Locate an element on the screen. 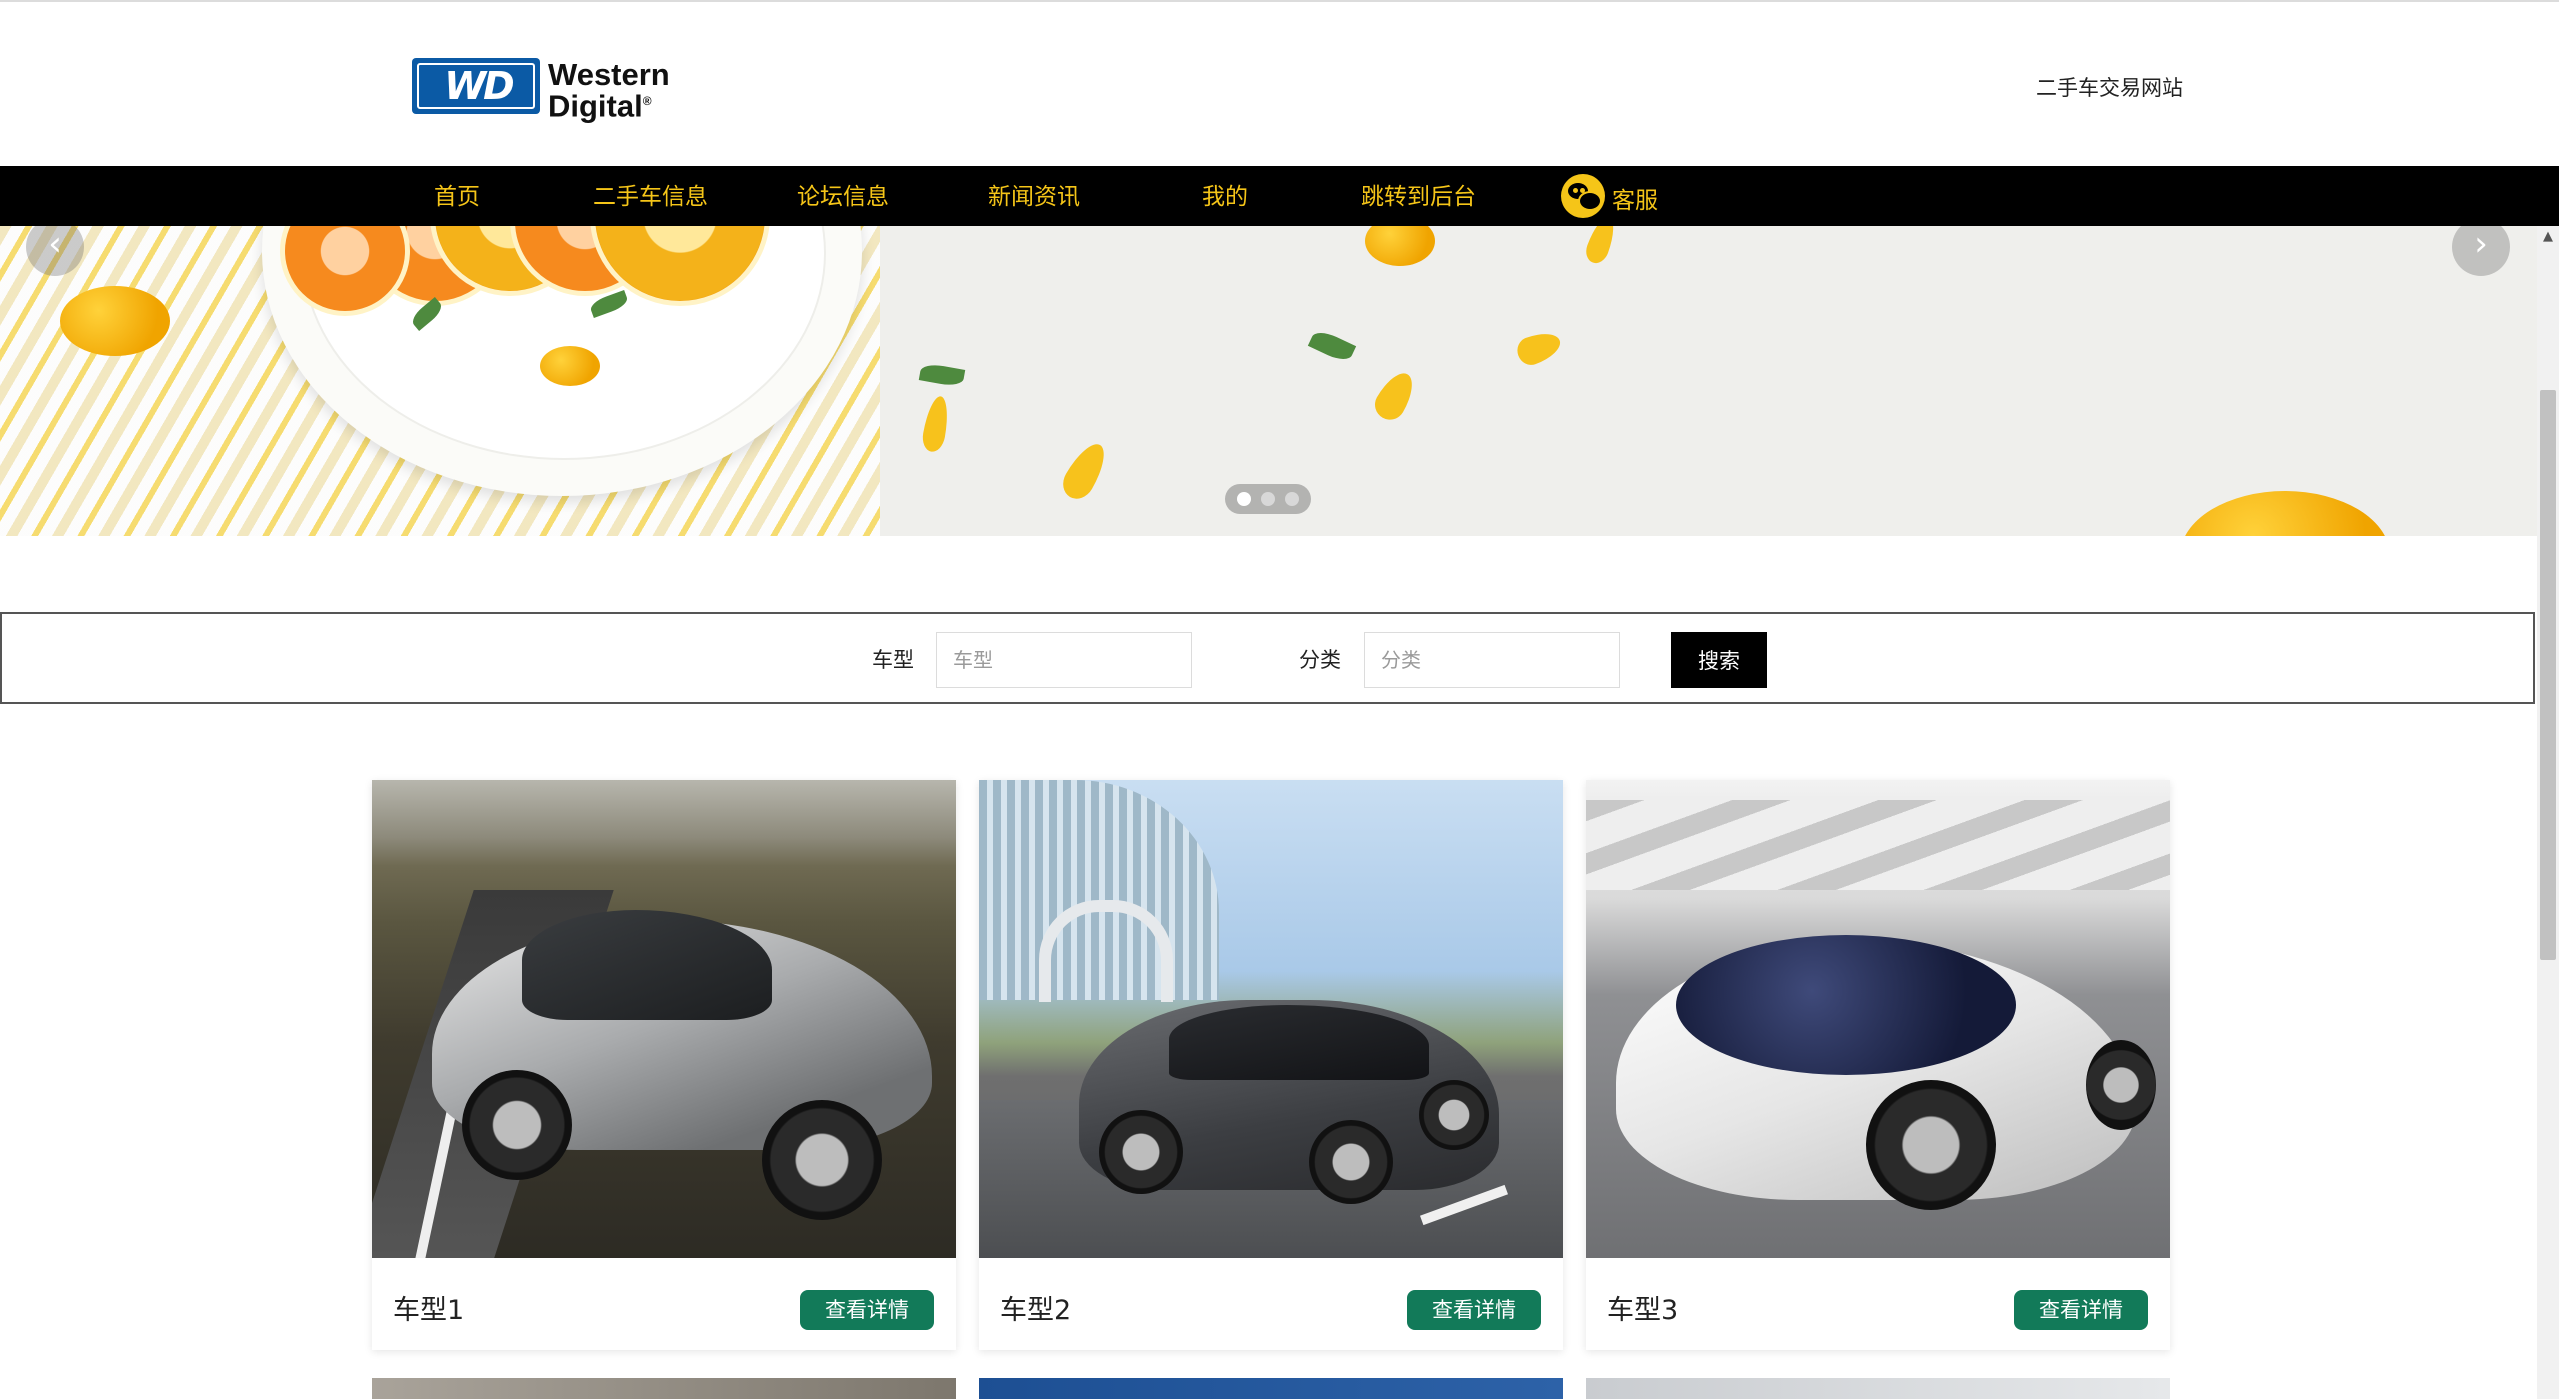 The height and width of the screenshot is (1399, 2559). nav-item-news: 新闻资讯 is located at coordinates (1034, 196).